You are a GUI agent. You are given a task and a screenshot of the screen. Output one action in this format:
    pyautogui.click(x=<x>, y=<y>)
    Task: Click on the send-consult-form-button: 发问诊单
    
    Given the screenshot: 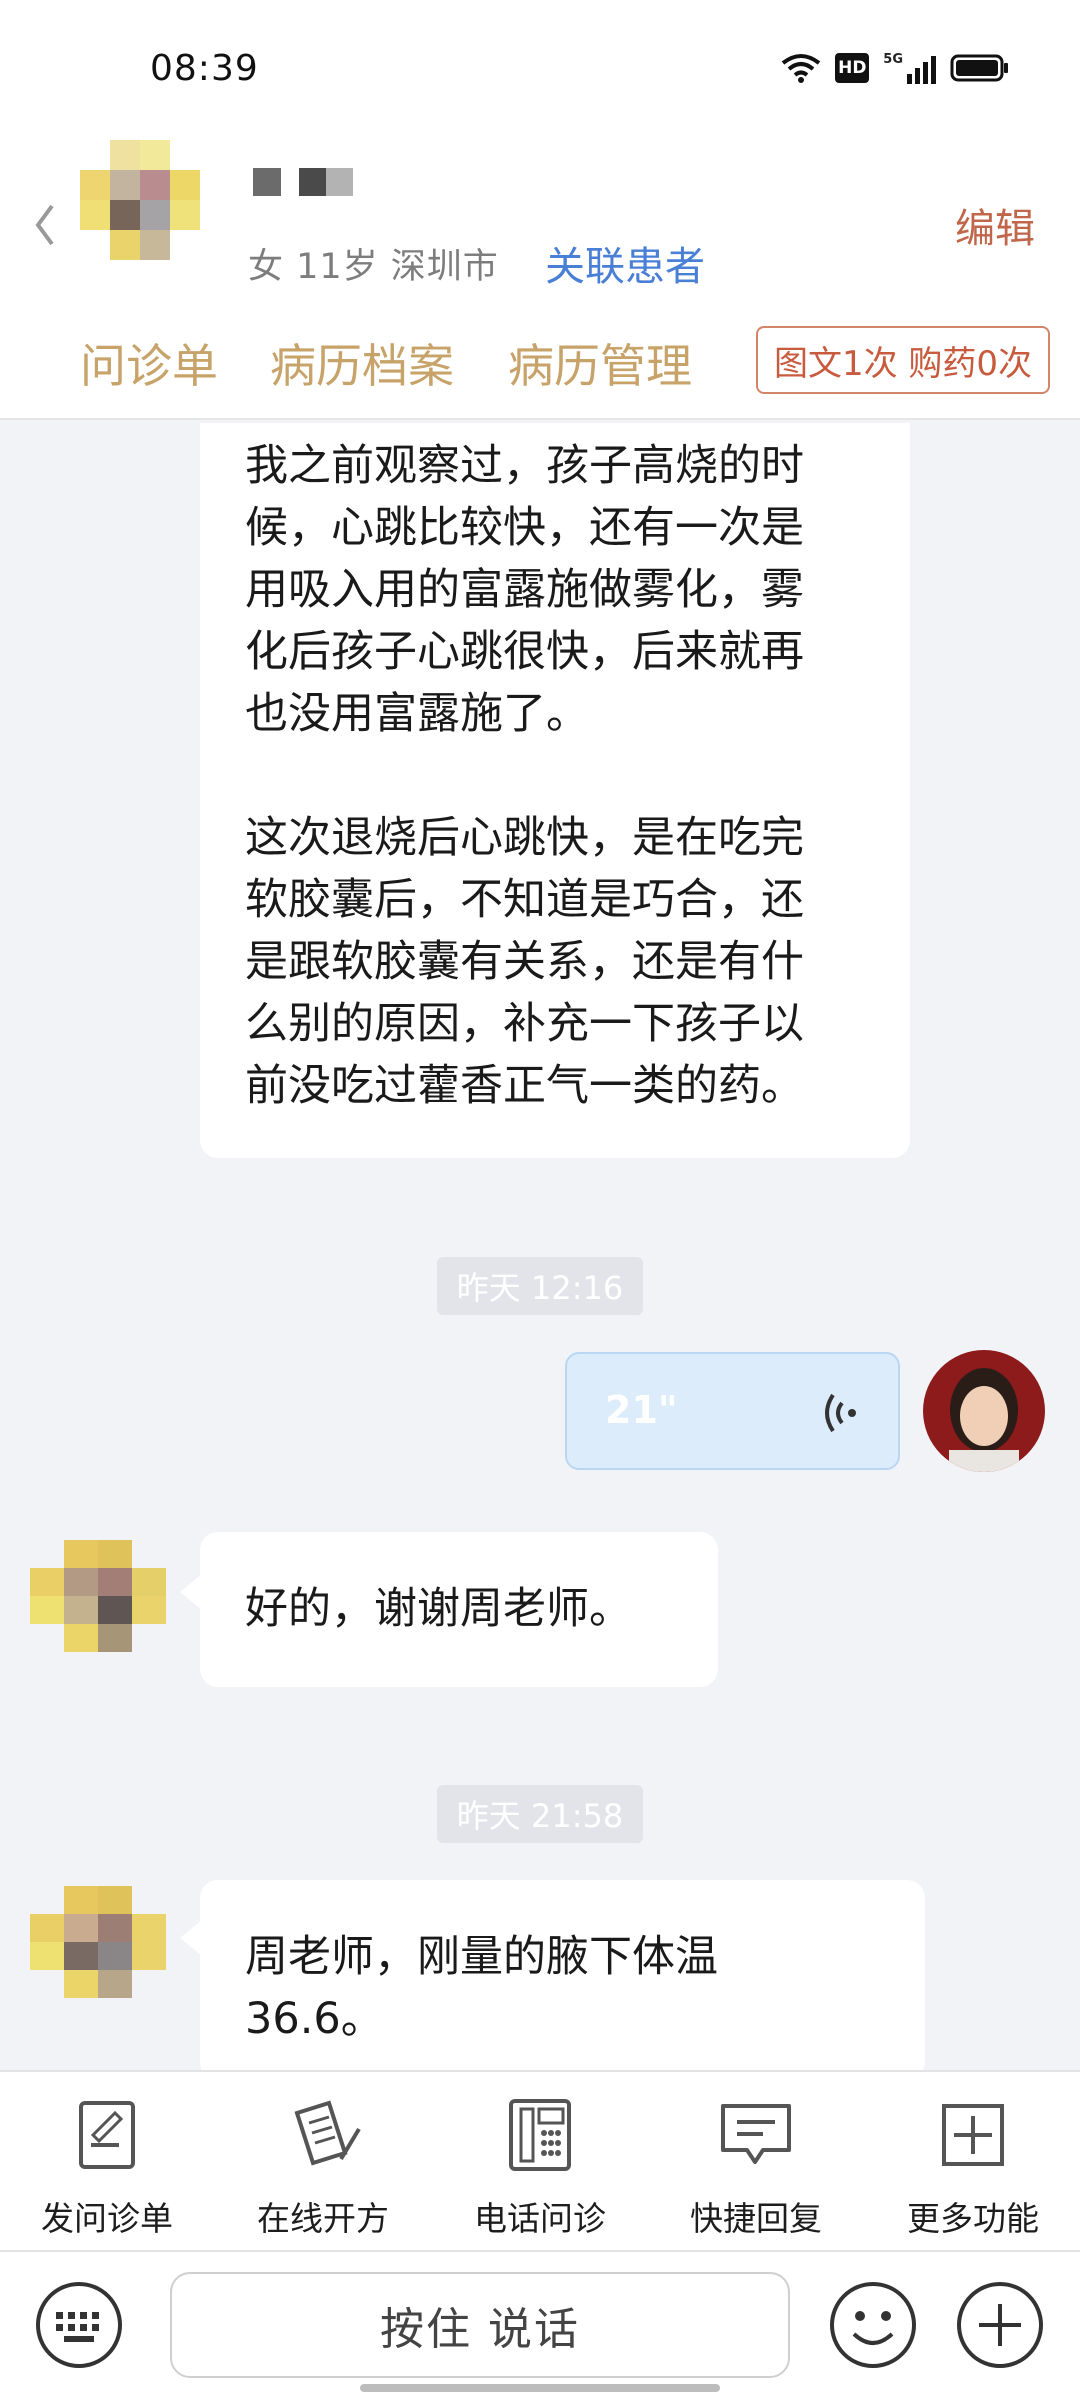 What is the action you would take?
    pyautogui.click(x=107, y=2165)
    